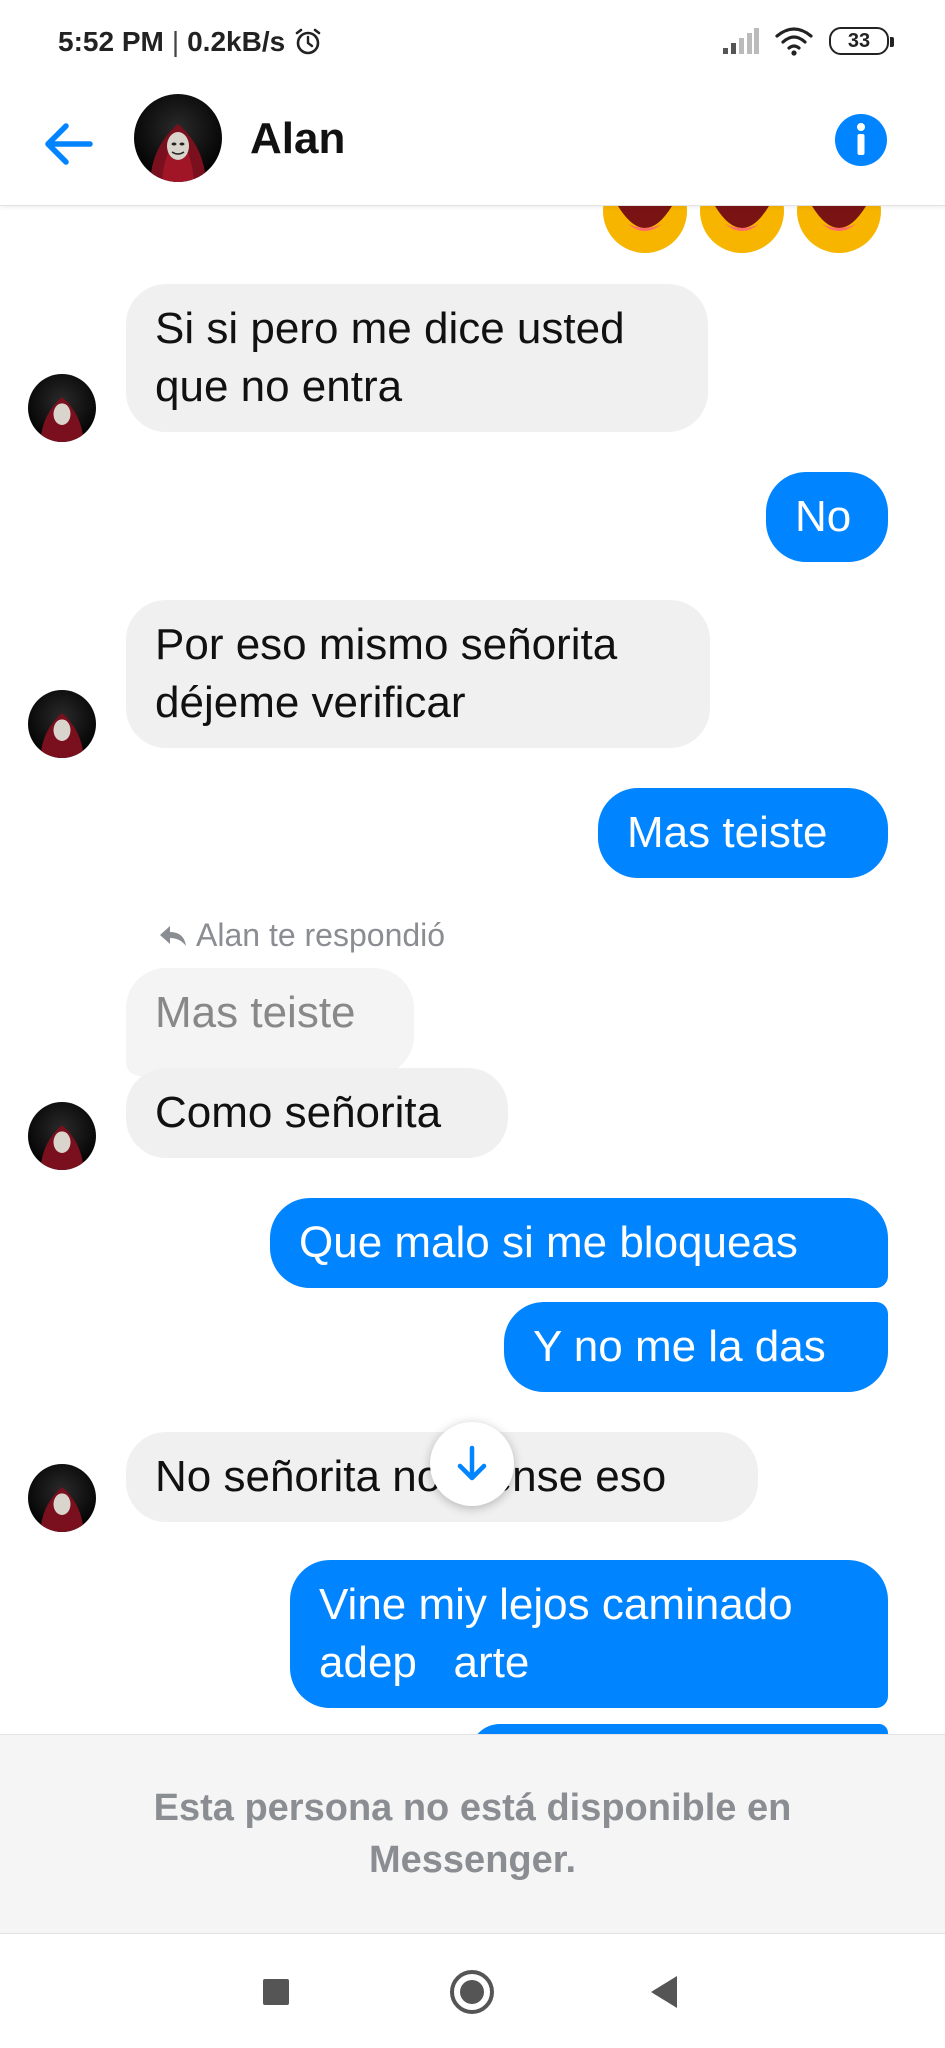 This screenshot has height=2048, width=945. Describe the element at coordinates (308, 41) in the screenshot. I see `alarm-icon` at that location.